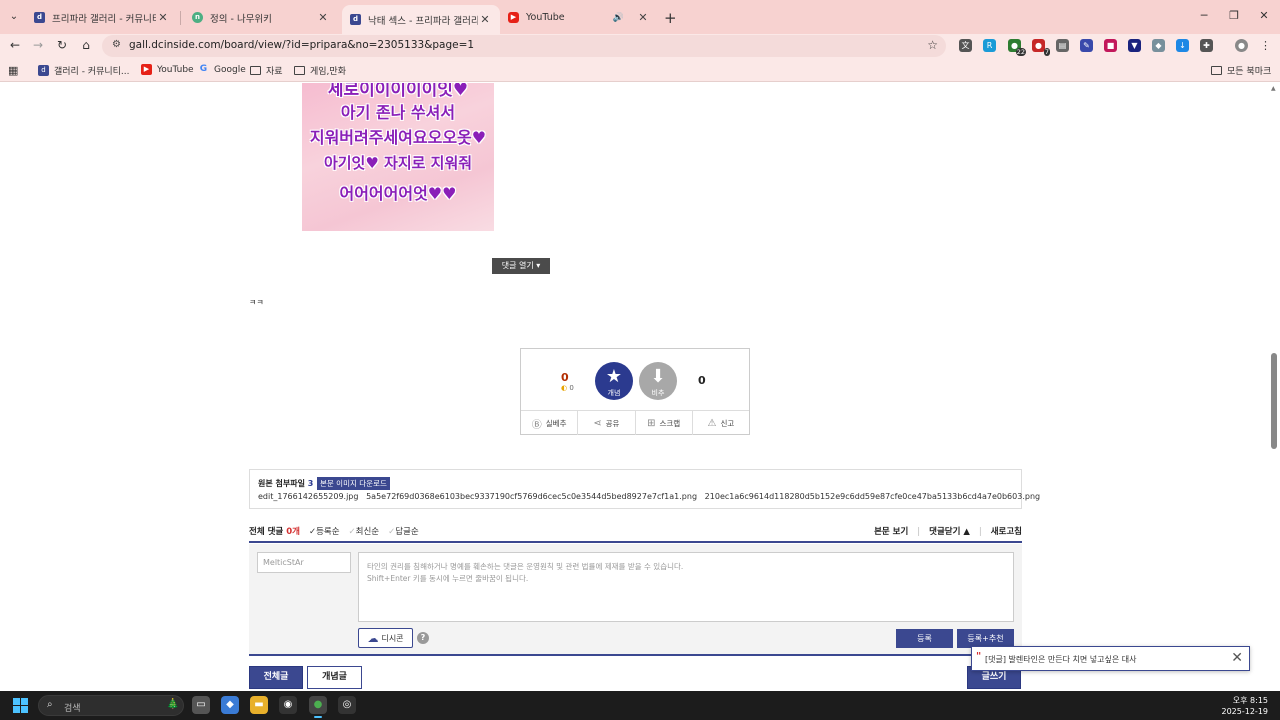  What do you see at coordinates (1265, 45) in the screenshot?
I see `menu-kebab-icon: ⋮` at bounding box center [1265, 45].